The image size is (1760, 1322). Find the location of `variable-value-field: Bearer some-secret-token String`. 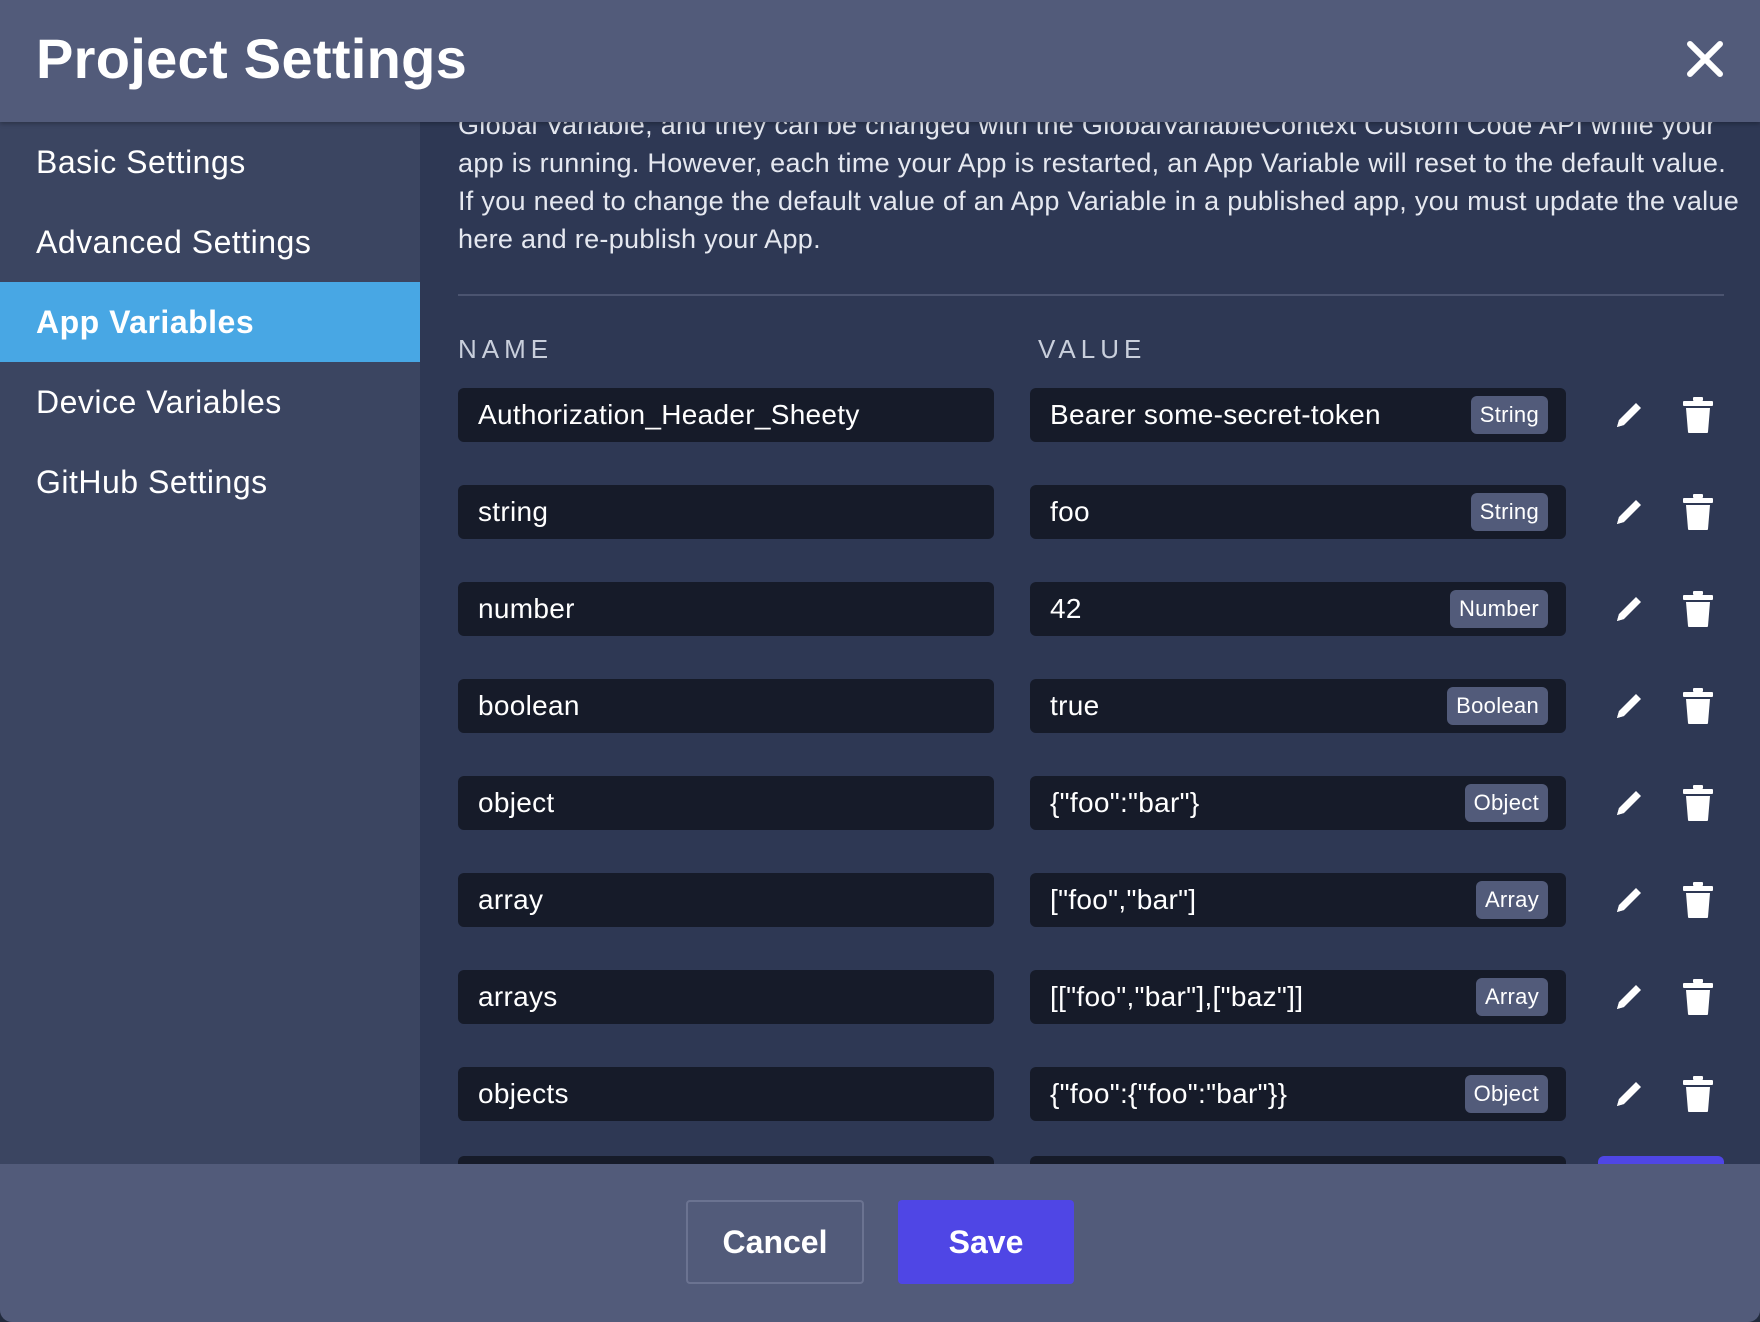

variable-value-field: Bearer some-secret-token String is located at coordinates (1298, 415).